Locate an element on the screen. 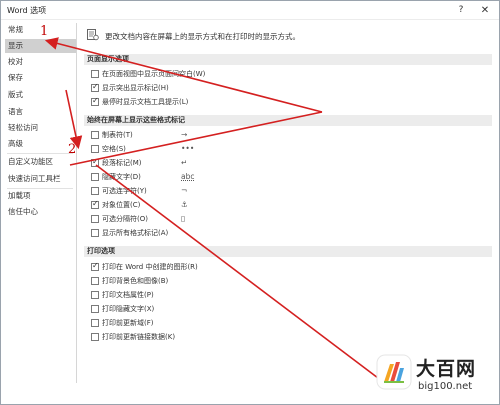 The height and width of the screenshot is (405, 500). panel-description: 更改文档内容在屏幕上的显示方式和在打印时的显示方式。 is located at coordinates (202, 36).